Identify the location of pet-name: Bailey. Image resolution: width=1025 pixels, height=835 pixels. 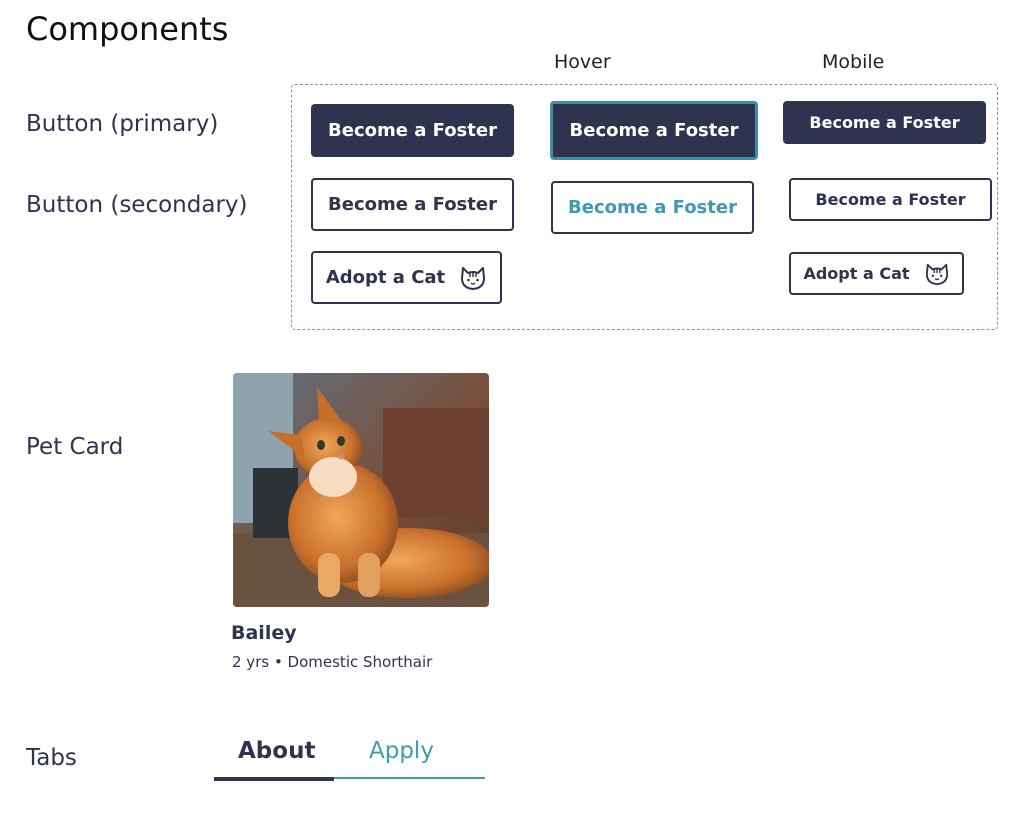
(264, 633).